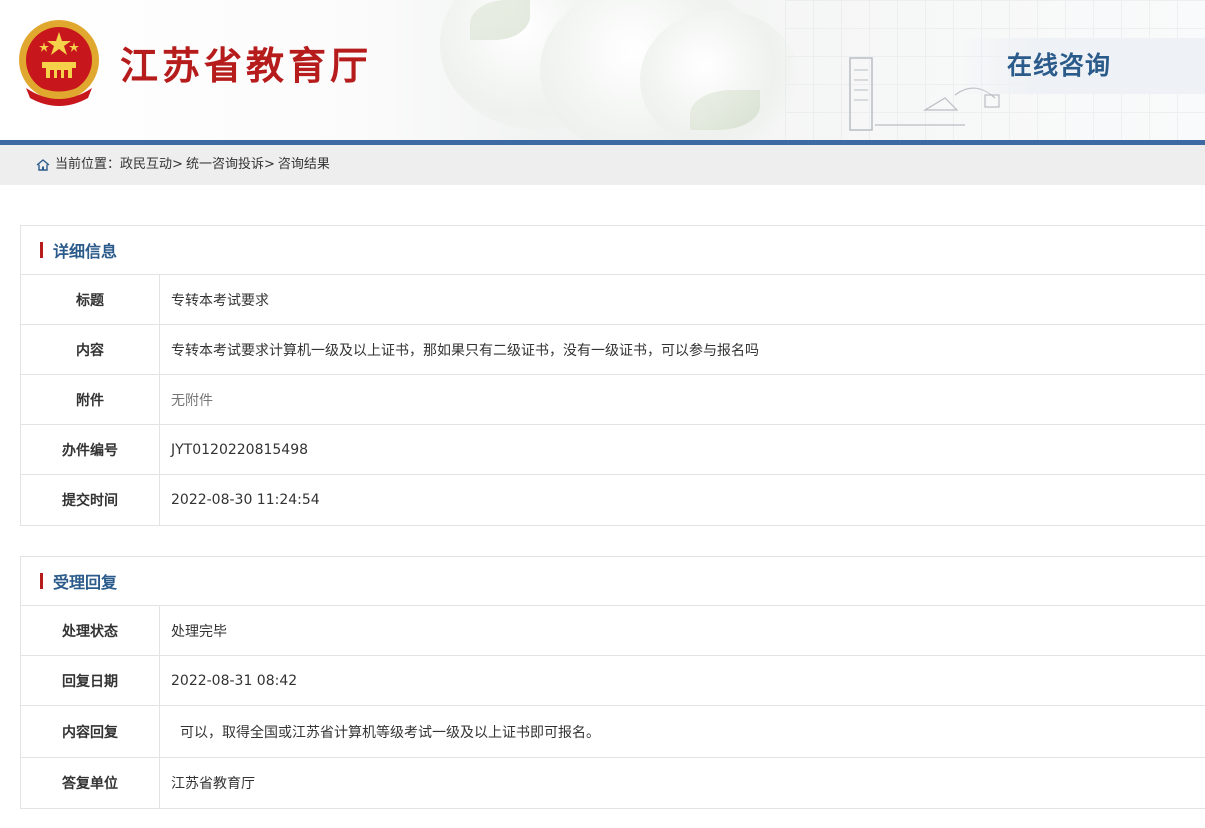  Describe the element at coordinates (613, 450) in the screenshot. I see `table-row: 办件编号 JYT0120220815498` at that location.